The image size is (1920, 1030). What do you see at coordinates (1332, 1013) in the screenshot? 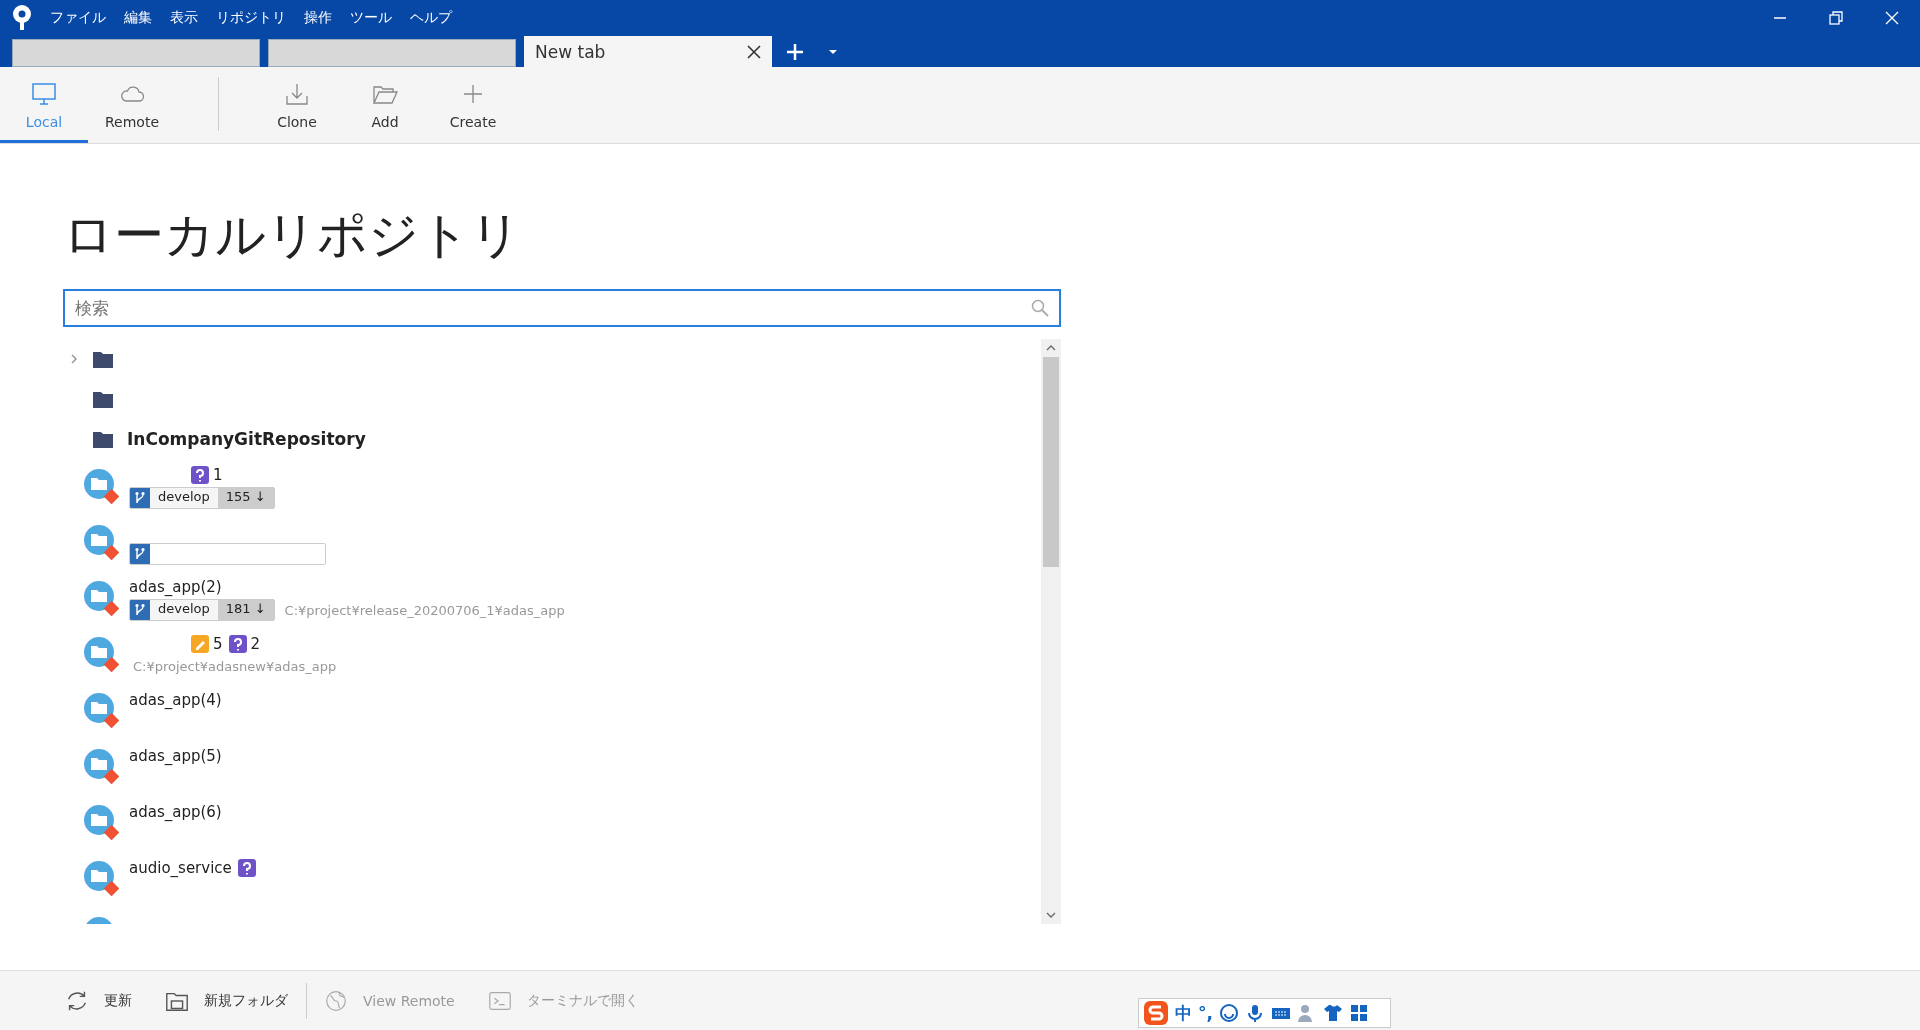
I see `shirt-icon` at bounding box center [1332, 1013].